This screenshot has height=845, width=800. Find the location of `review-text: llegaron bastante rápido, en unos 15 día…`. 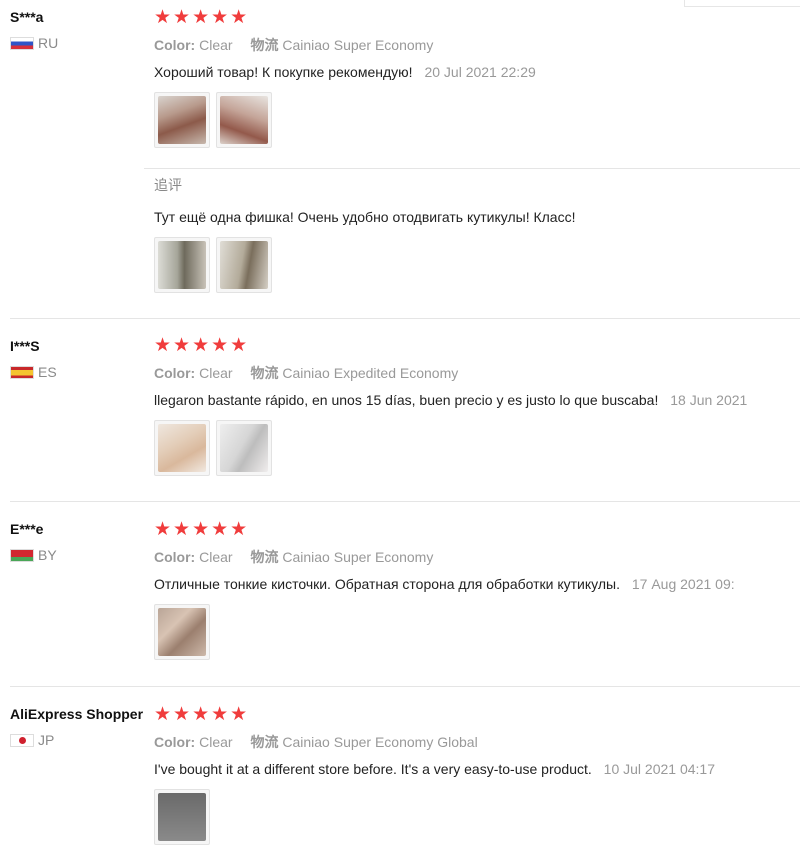

review-text: llegaron bastante rápido, en unos 15 día… is located at coordinates (477, 400).